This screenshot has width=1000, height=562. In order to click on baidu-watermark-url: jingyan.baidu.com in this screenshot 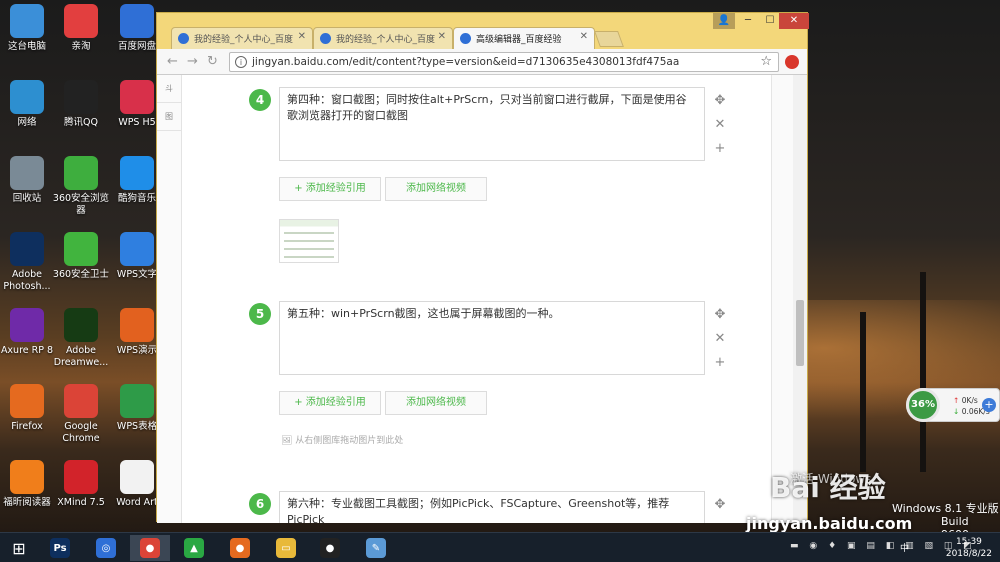, I will do `click(829, 523)`.